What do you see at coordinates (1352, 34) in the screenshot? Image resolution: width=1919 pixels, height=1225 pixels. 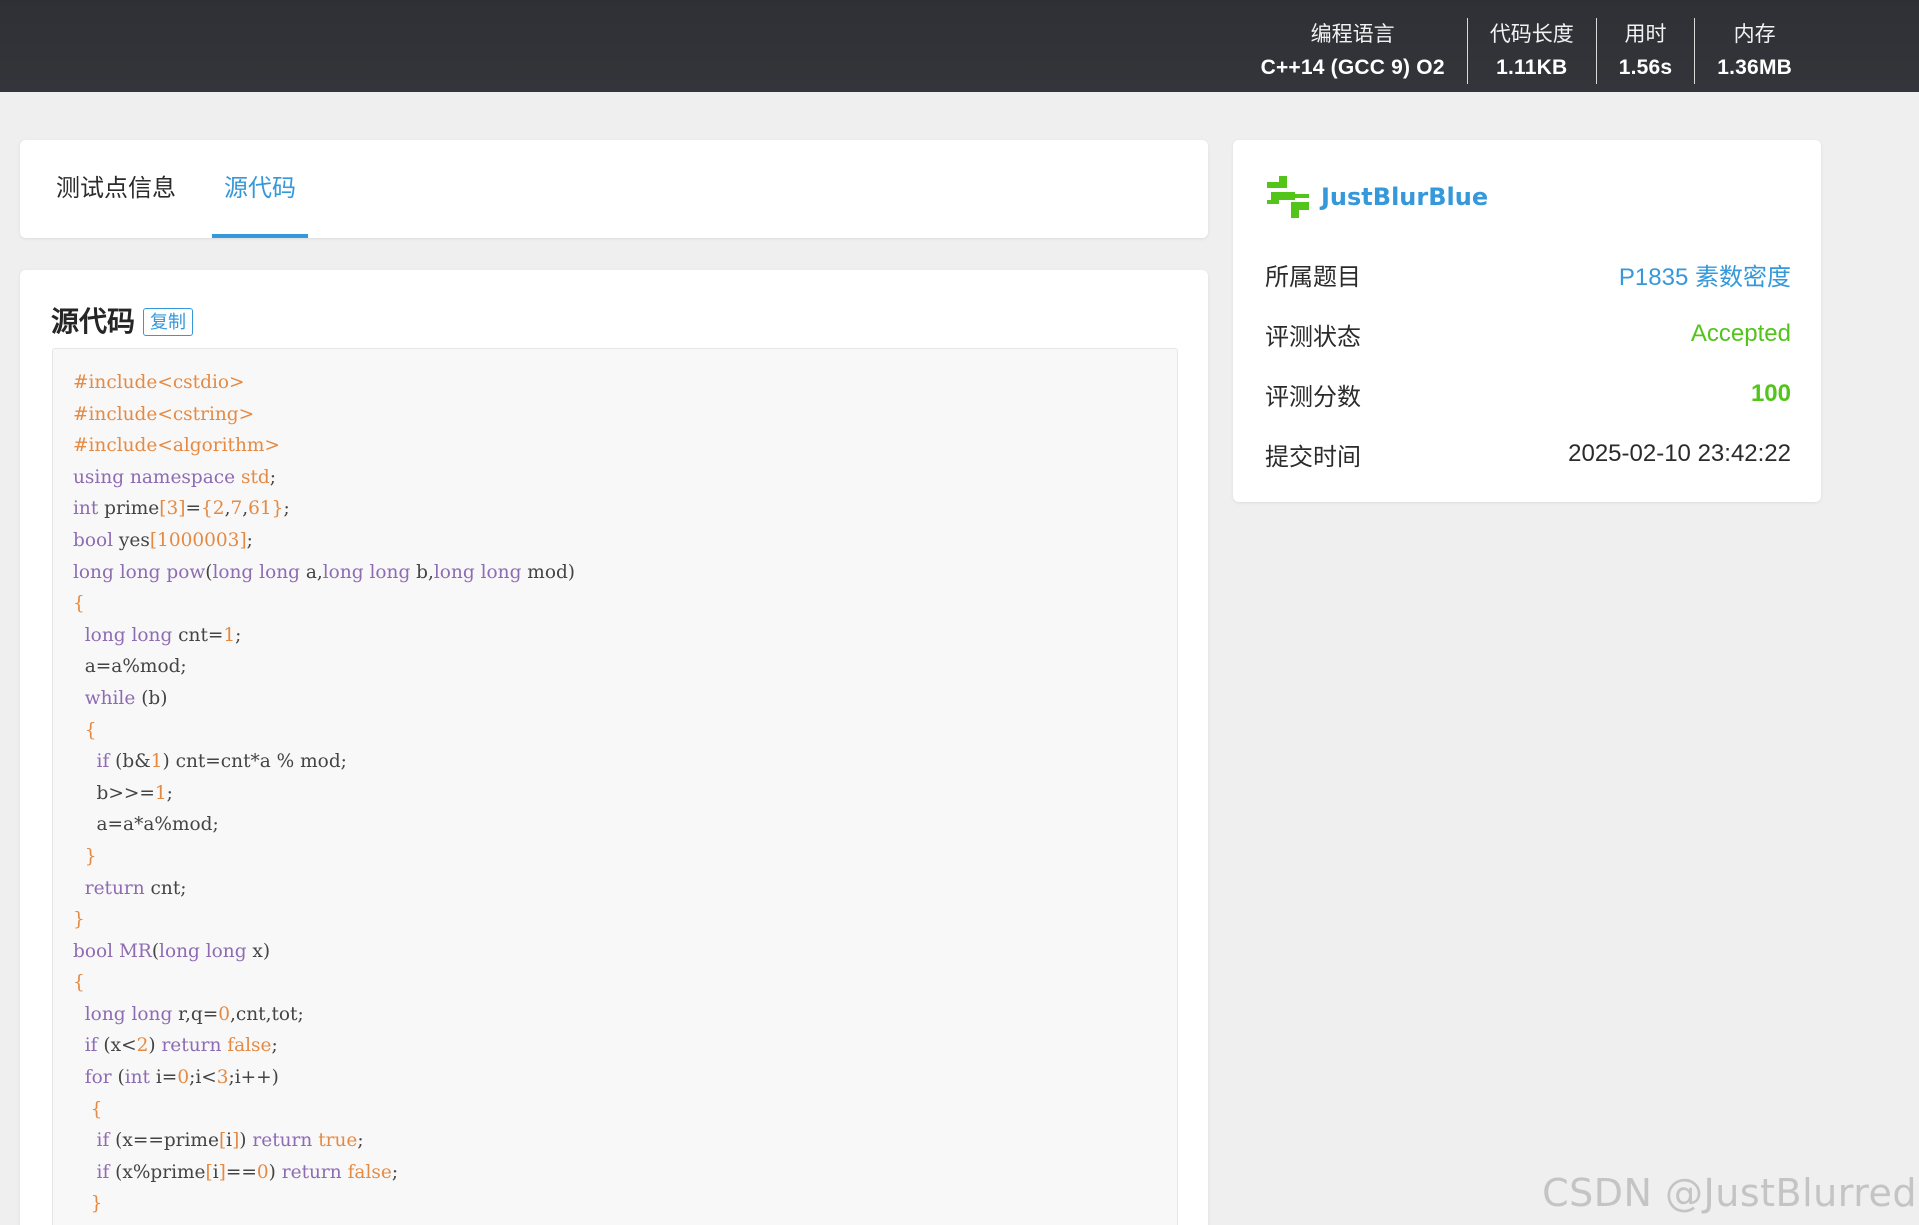 I see `stat-label: 编程语言` at bounding box center [1352, 34].